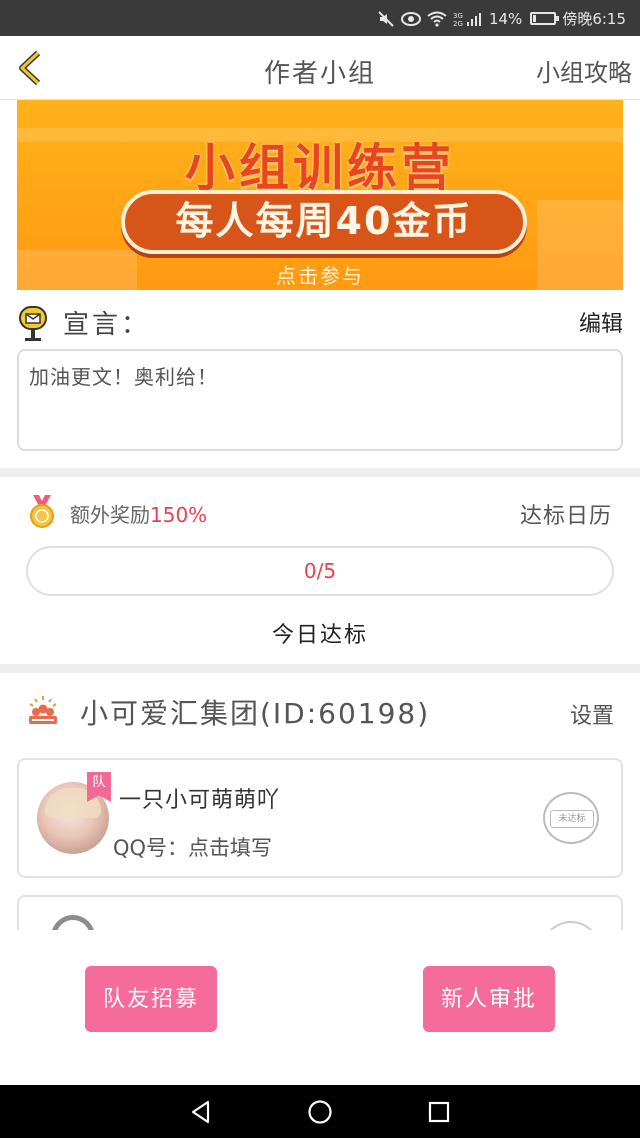 This screenshot has width=640, height=1138. I want to click on manifesto-label: 宣言：, so click(107, 325).